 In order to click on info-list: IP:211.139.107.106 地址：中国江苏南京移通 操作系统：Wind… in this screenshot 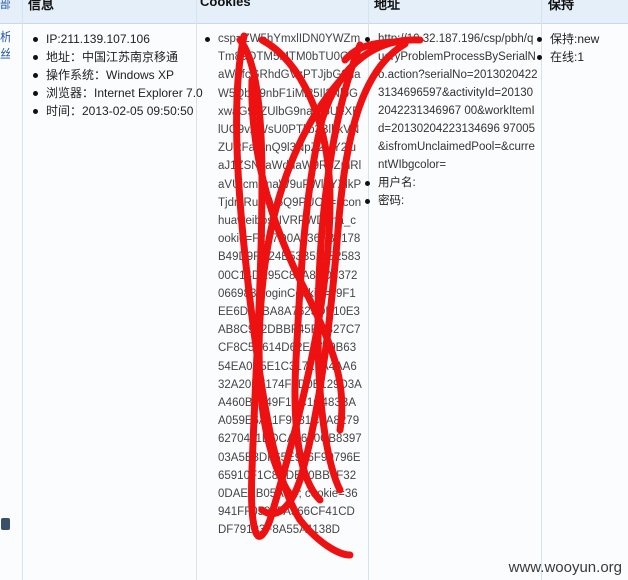, I will do `click(118, 75)`.